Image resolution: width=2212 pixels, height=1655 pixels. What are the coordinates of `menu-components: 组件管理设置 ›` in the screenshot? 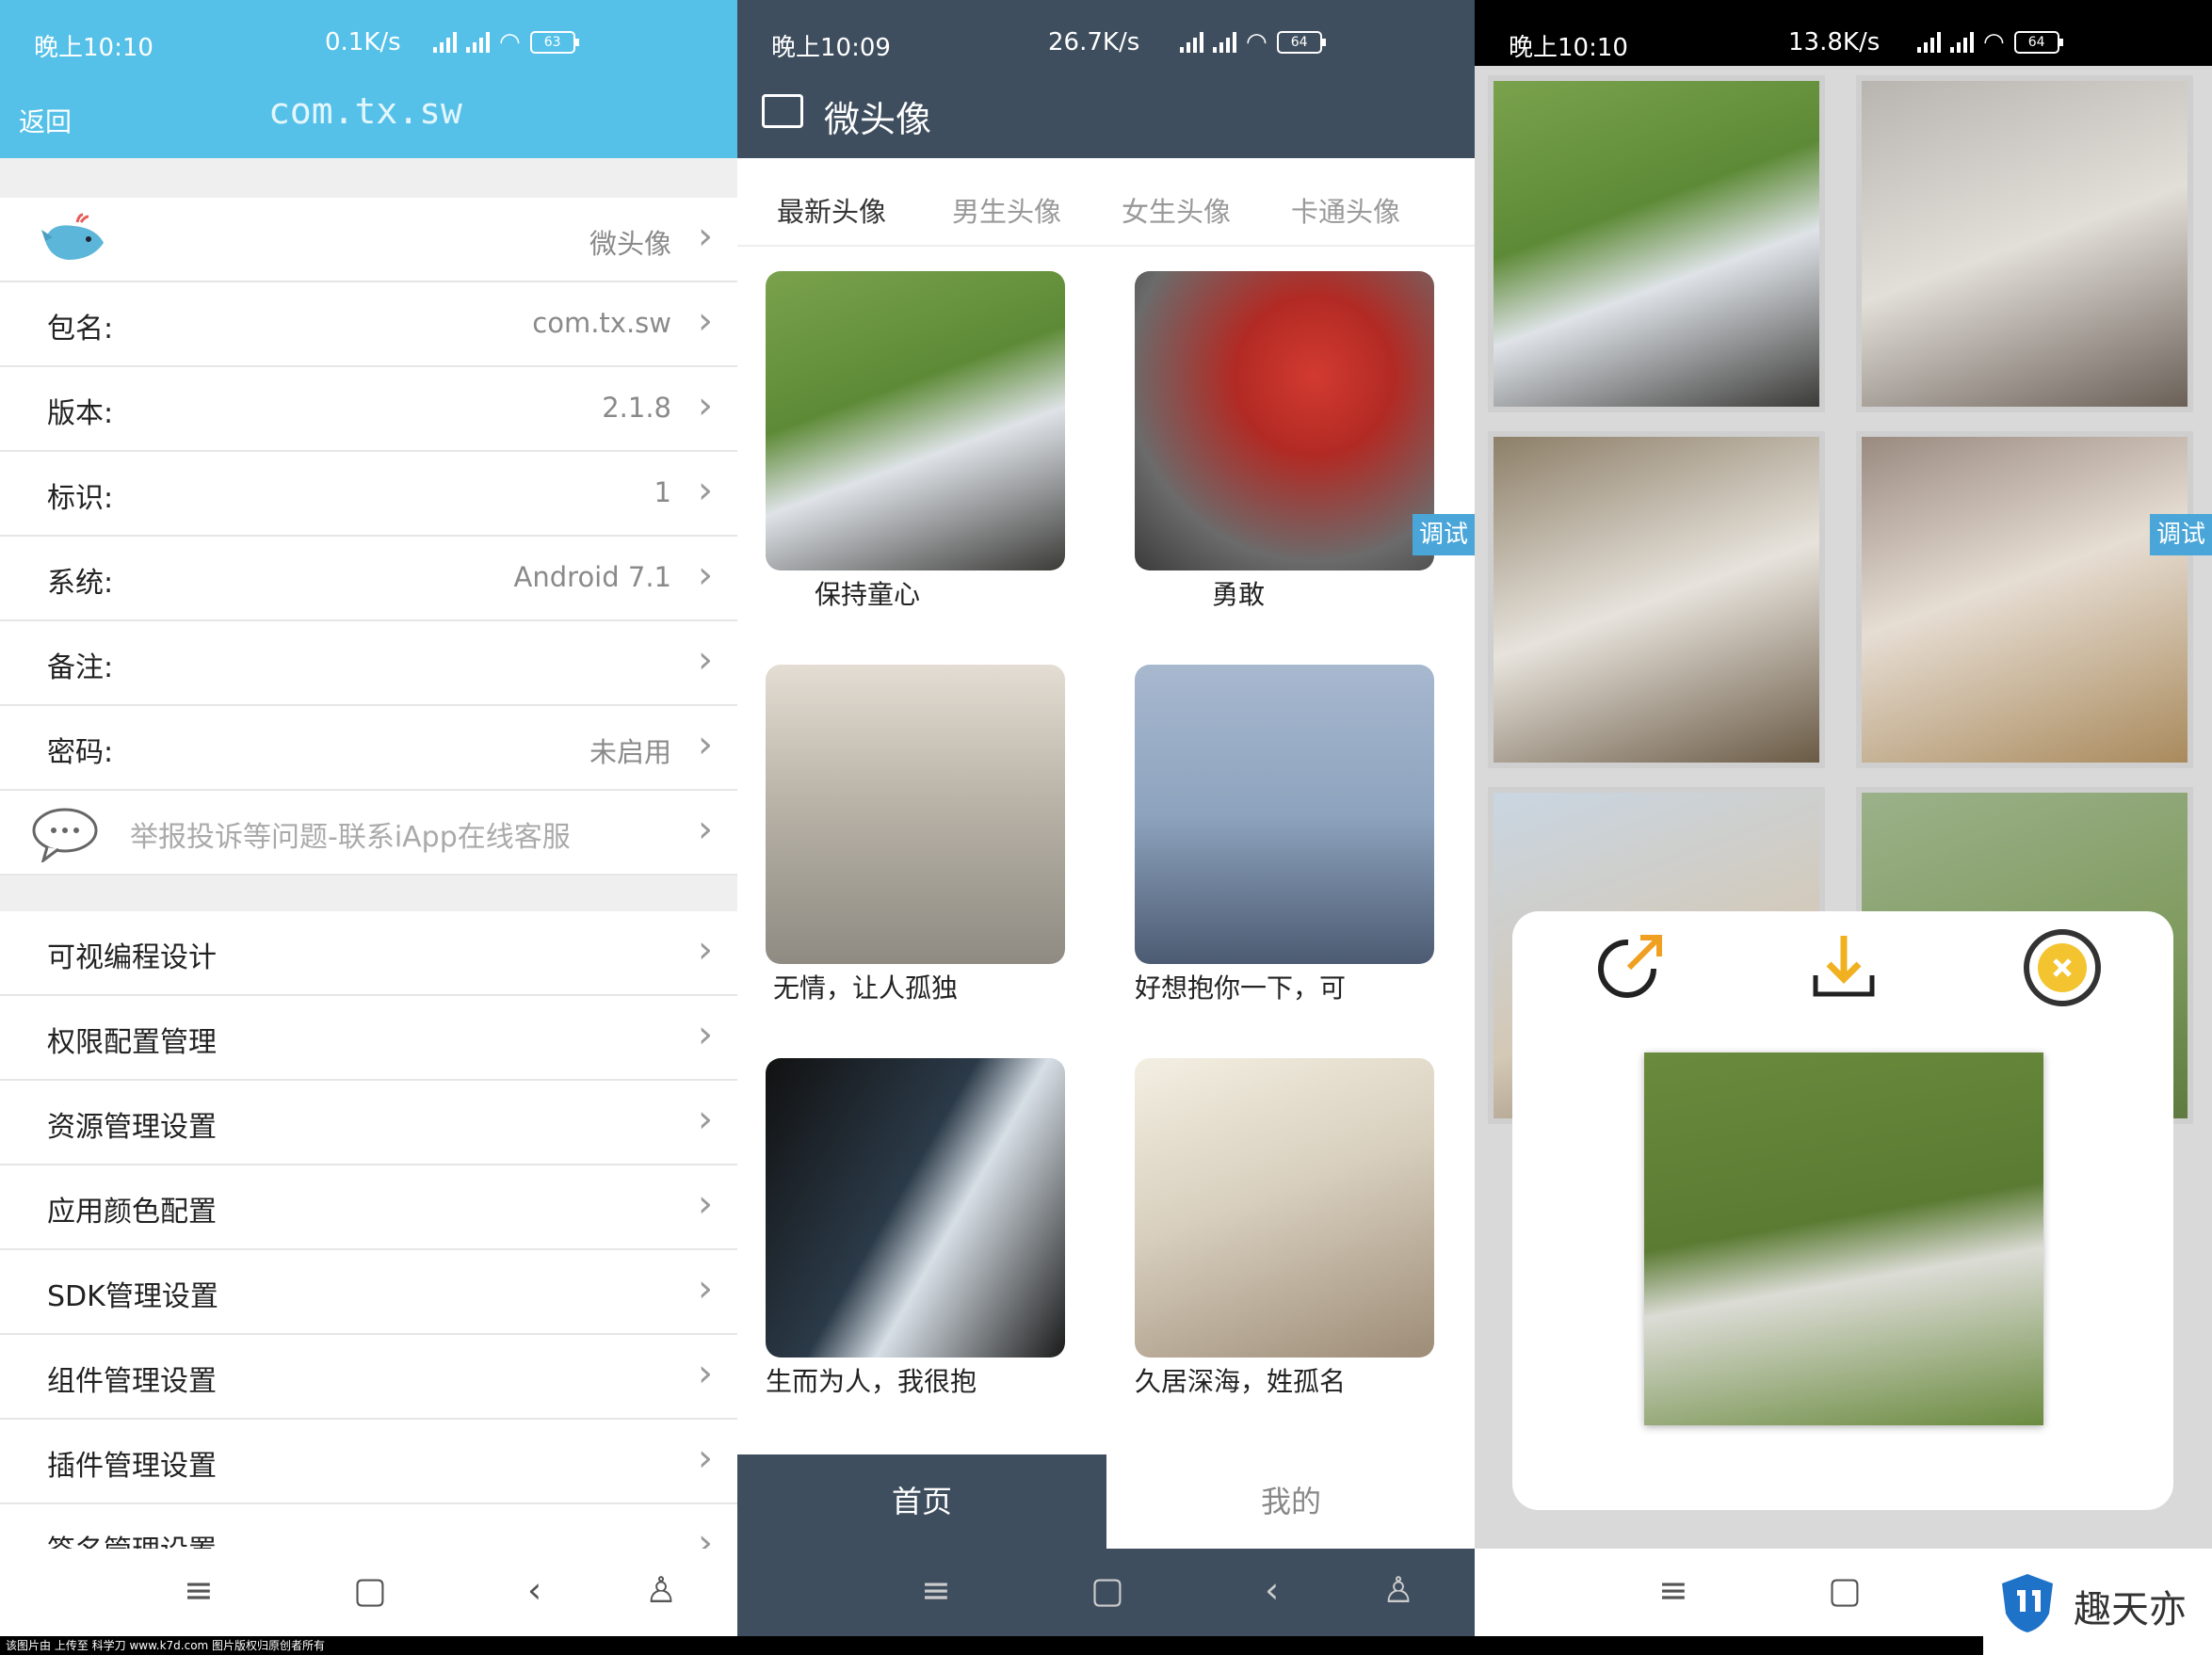 It's located at (368, 1377).